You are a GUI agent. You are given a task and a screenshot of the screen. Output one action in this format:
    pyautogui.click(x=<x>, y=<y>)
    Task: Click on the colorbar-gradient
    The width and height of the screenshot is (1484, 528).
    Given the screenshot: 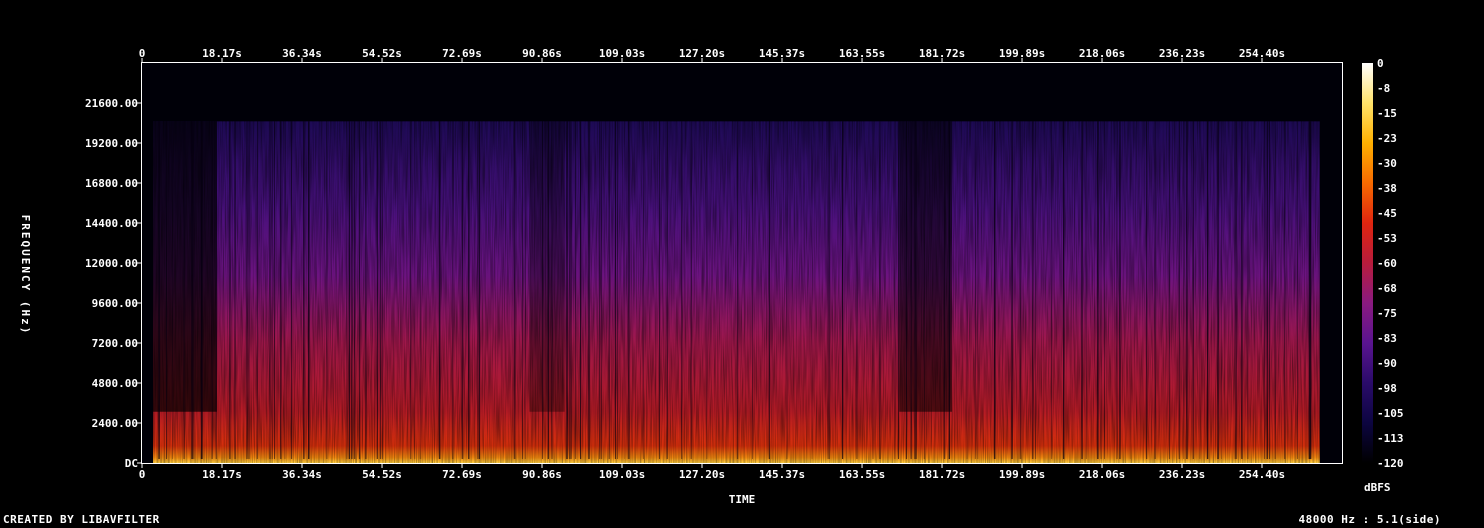 What is the action you would take?
    pyautogui.click(x=1367, y=263)
    